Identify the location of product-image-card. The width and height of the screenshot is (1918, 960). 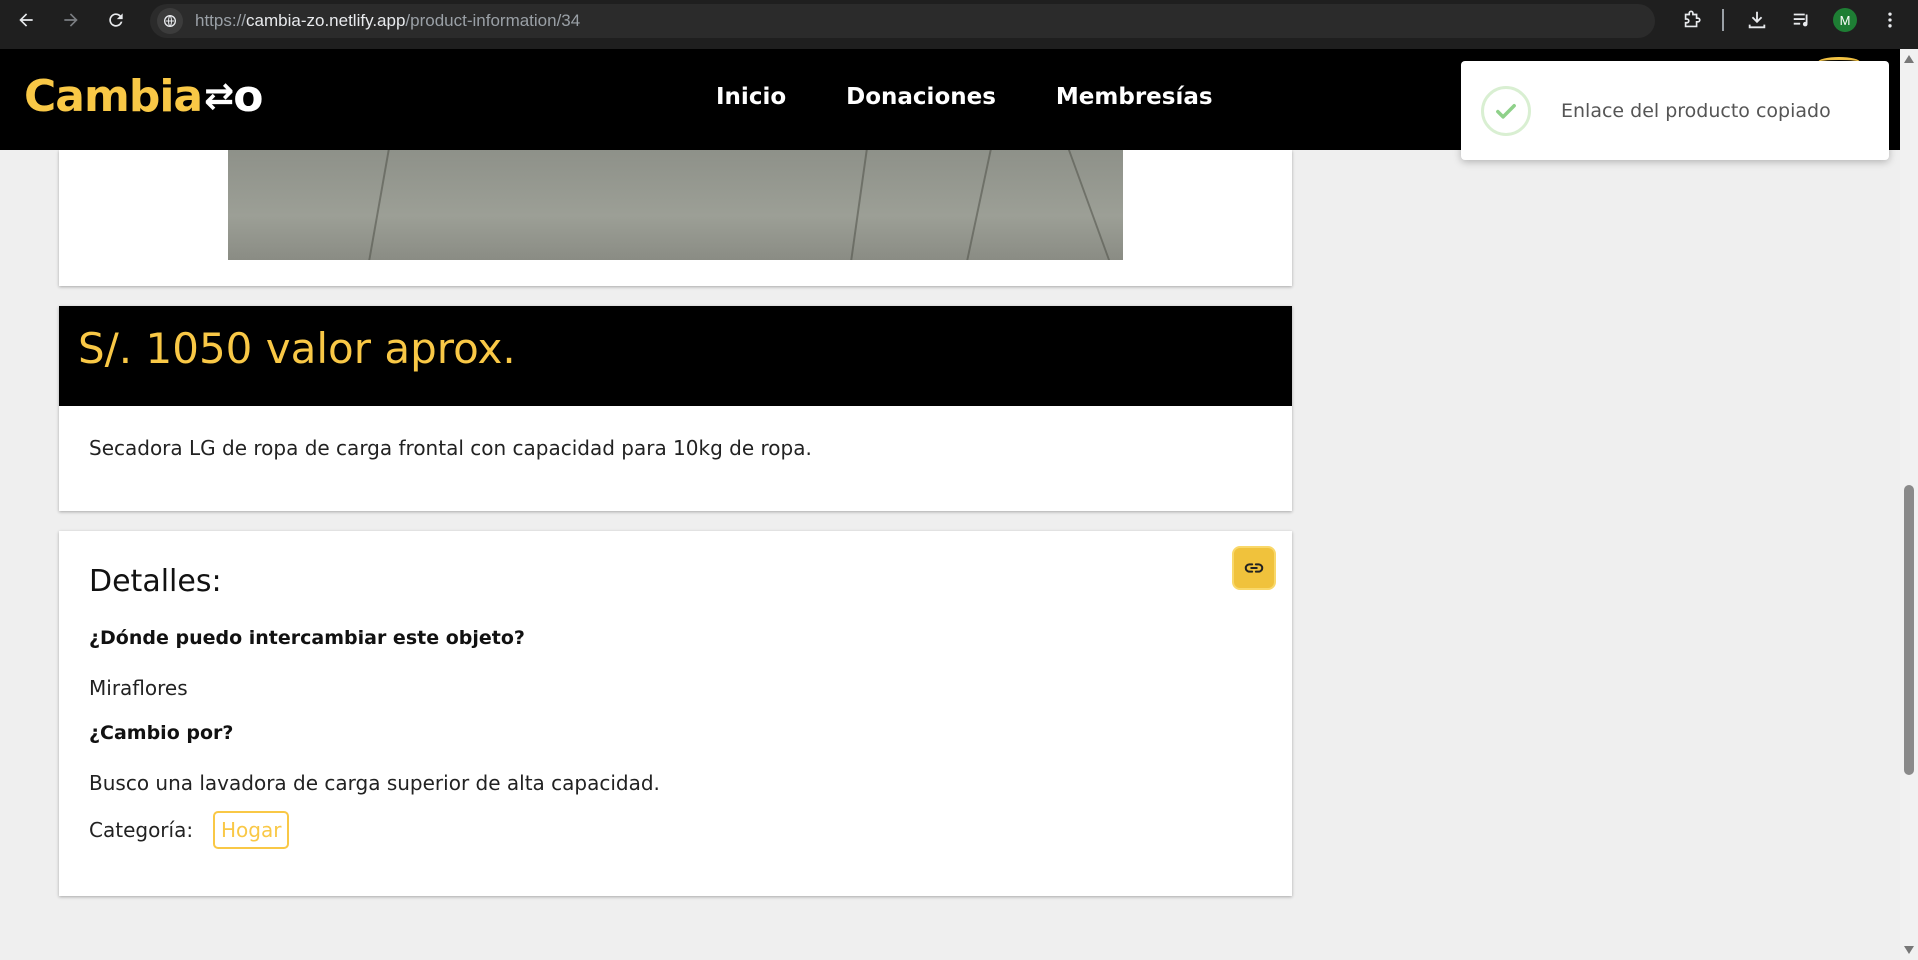
(675, 218).